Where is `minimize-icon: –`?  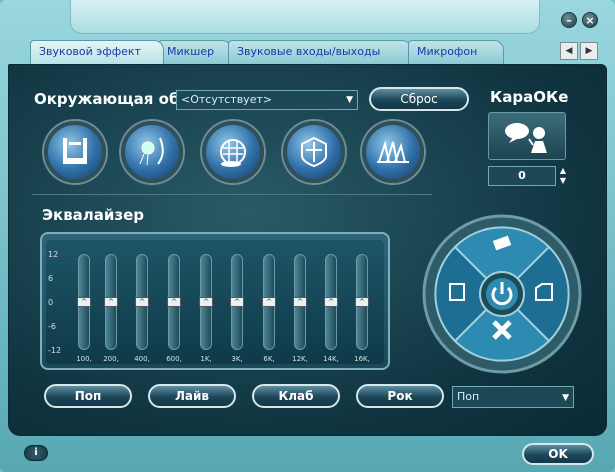 minimize-icon: – is located at coordinates (569, 20).